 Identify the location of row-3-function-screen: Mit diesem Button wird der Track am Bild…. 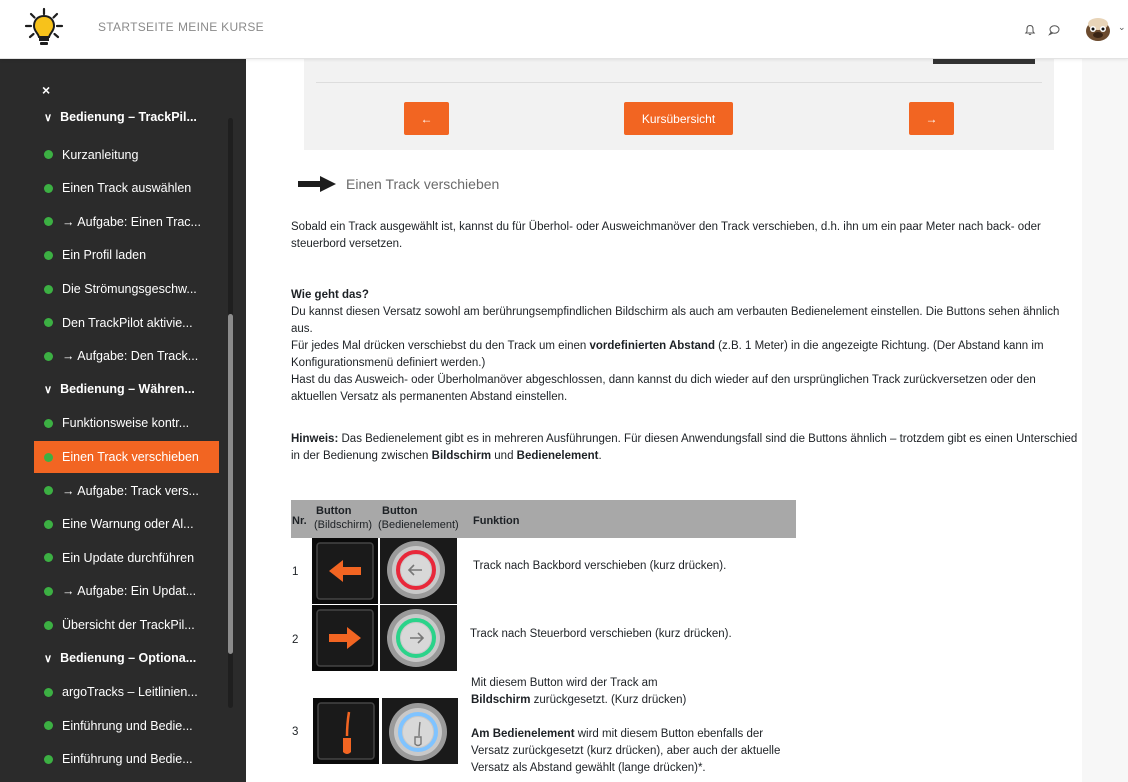
(578, 692).